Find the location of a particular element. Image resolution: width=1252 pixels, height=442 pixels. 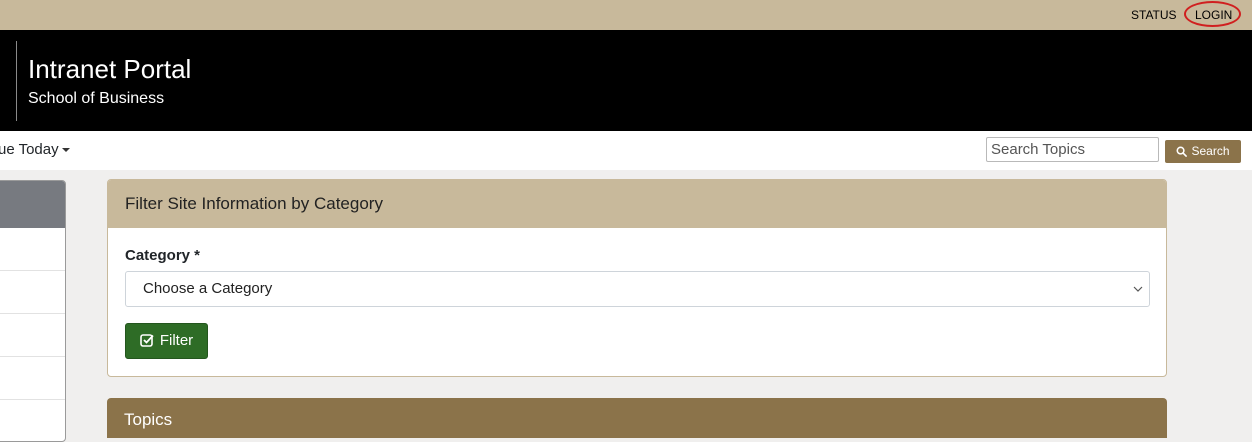

status-link: STATUS is located at coordinates (1154, 15).